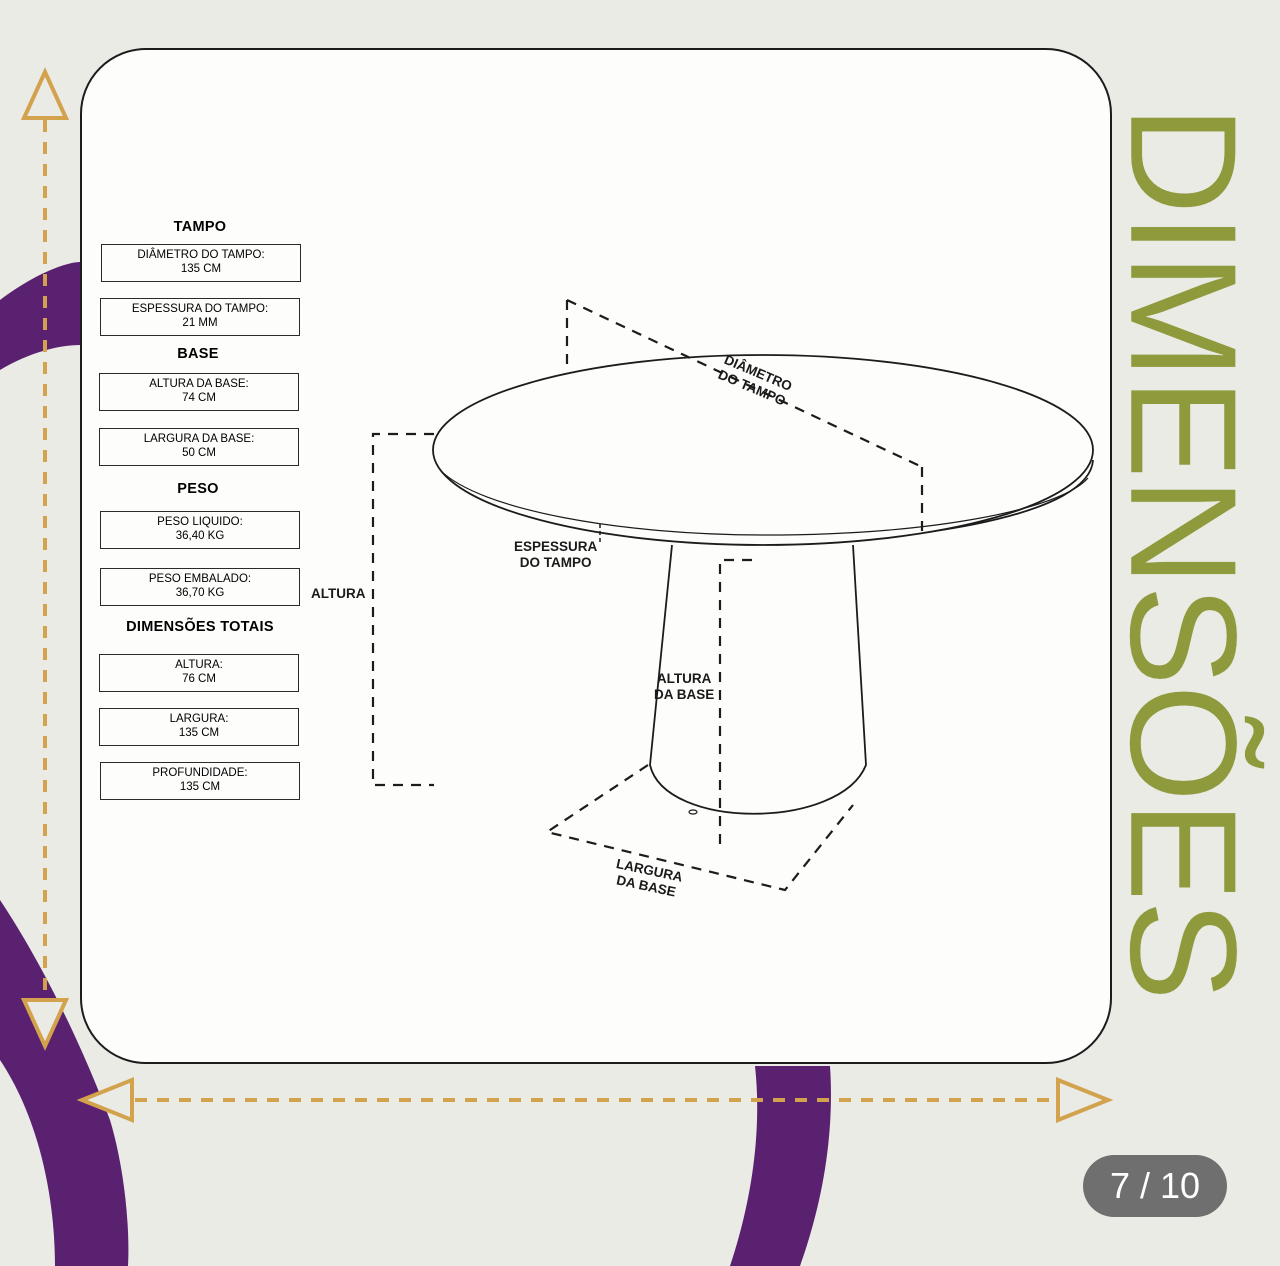  I want to click on spec-largura-base: LARGURA DA BASE: 50 CM, so click(199, 447).